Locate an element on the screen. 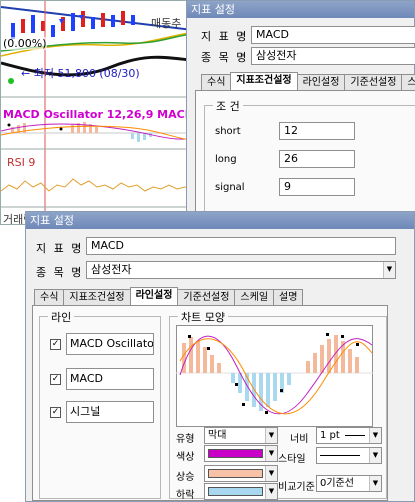 Image resolution: width=415 pixels, height=502 pixels. width-select: 1 pt ▼ is located at coordinates (349, 435).